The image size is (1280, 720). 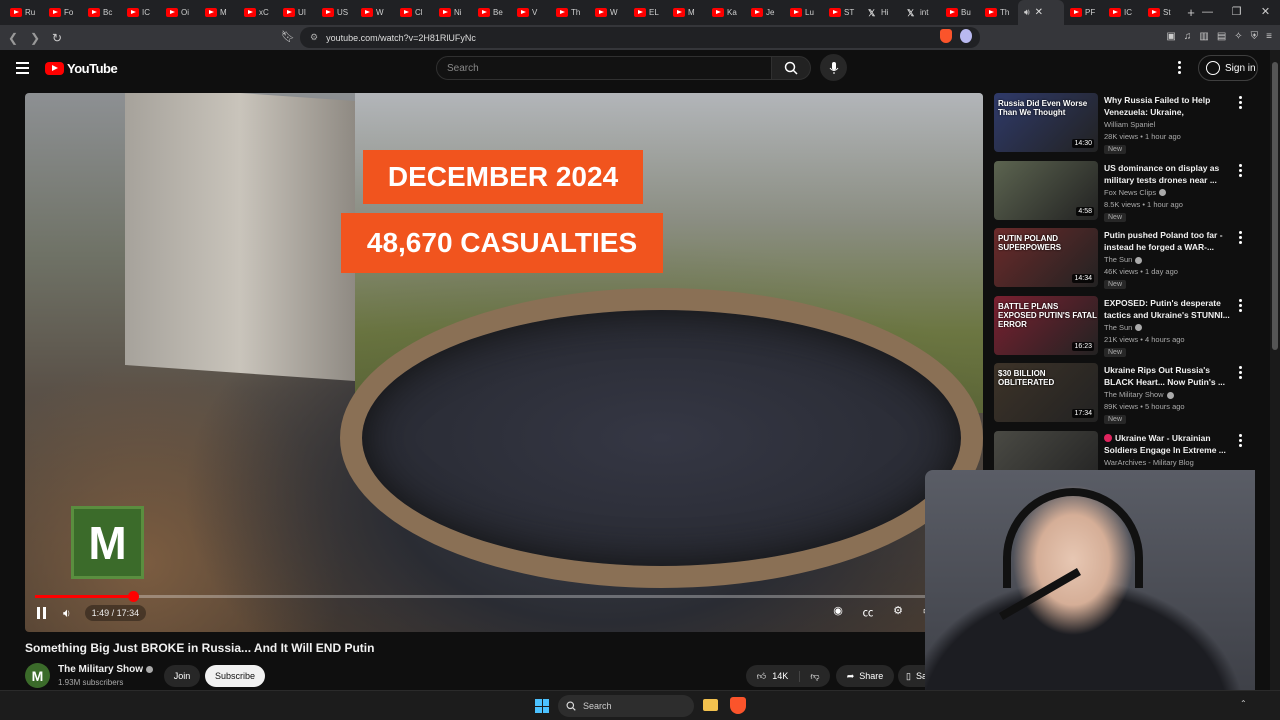 What do you see at coordinates (1207, 12) in the screenshot?
I see `minimize-button: —` at bounding box center [1207, 12].